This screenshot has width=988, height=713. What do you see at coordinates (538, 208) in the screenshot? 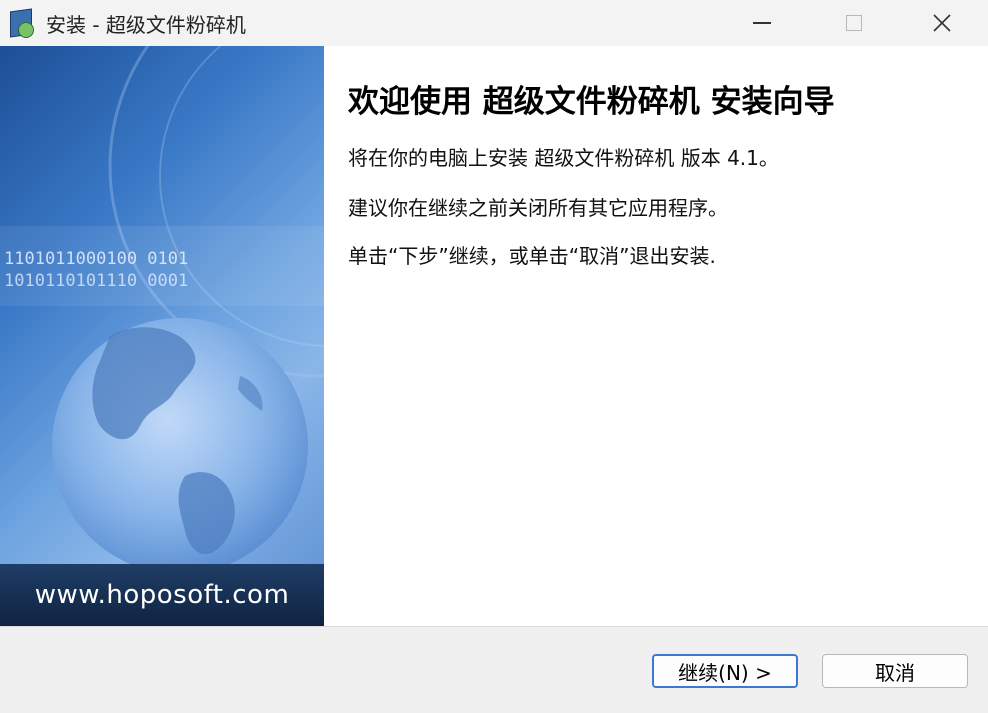
I see `close-apps-advice-text: 建议你在继续之前关闭所有其它应用程序。` at bounding box center [538, 208].